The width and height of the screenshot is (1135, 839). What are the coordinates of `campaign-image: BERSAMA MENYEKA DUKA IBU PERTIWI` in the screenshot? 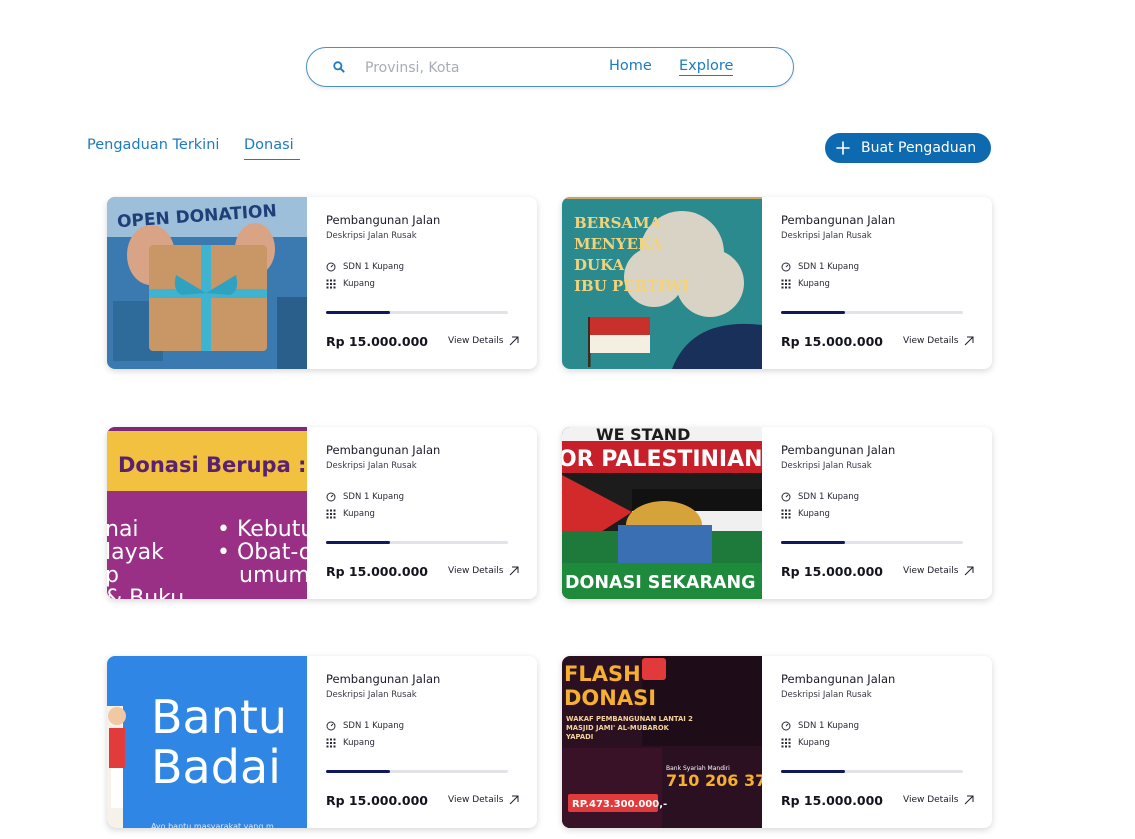 It's located at (662, 283).